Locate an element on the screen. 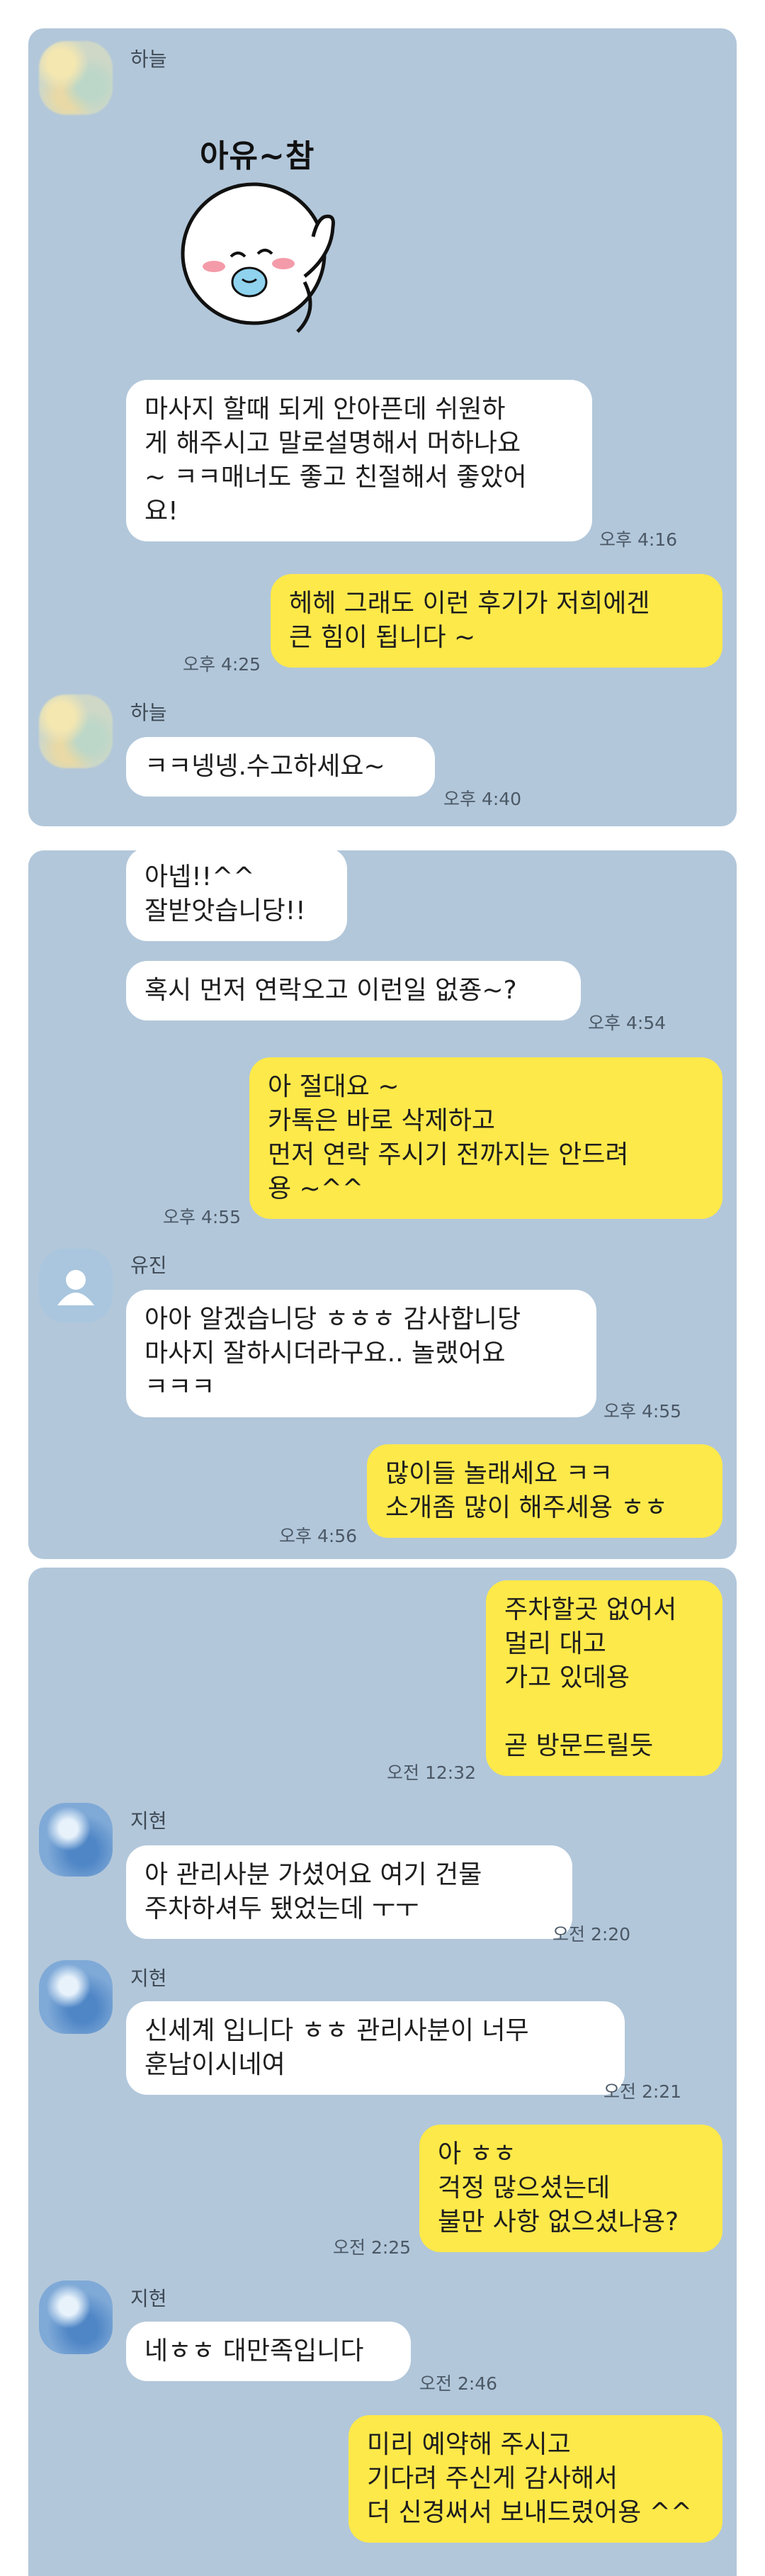 Image resolution: width=765 pixels, height=2576 pixels. sticker-image: 아유~참 is located at coordinates (269, 216).